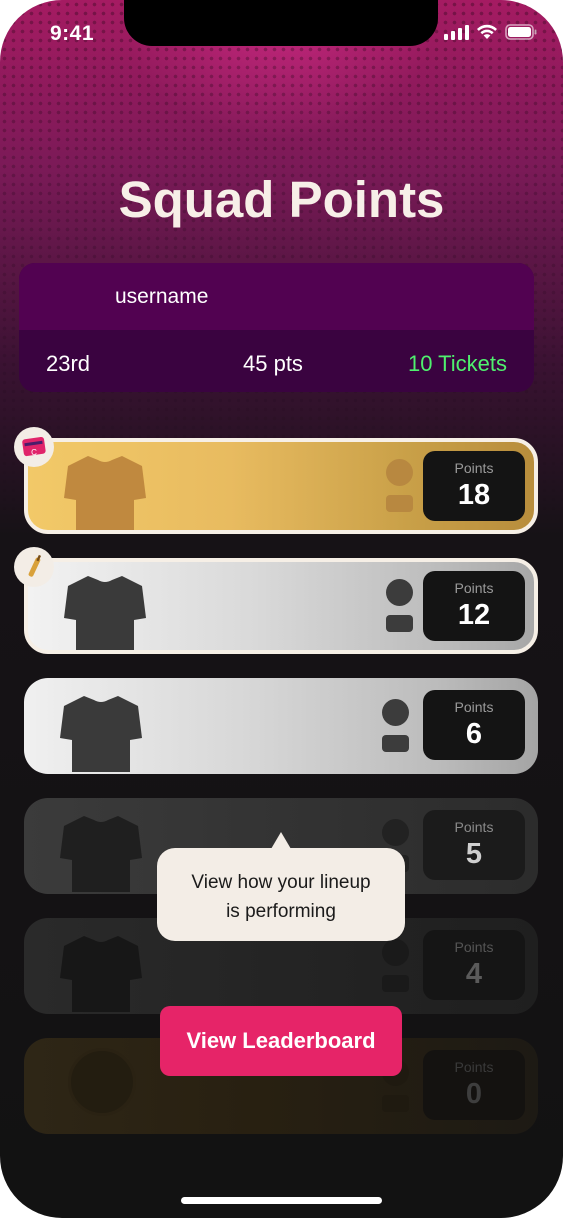 The image size is (563, 1218). Describe the element at coordinates (68, 363) in the screenshot. I see `rank-value: 23rd` at that location.